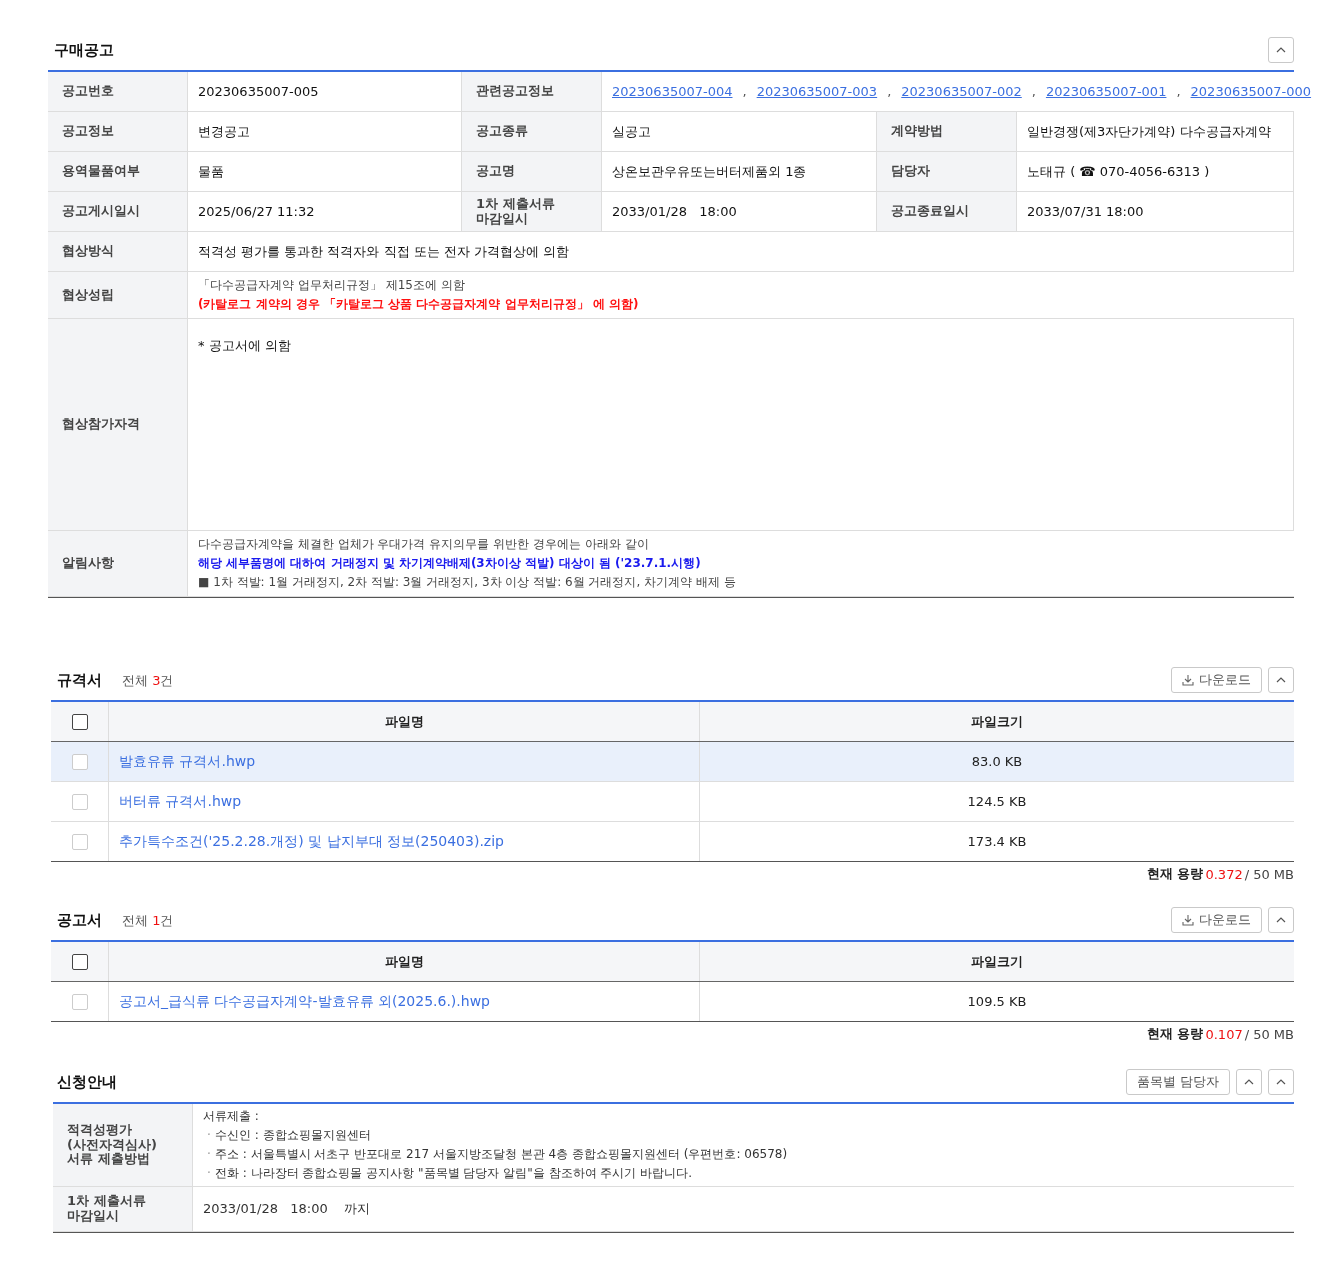 This screenshot has width=1340, height=1276. I want to click on section-title: 구매공고, so click(84, 50).